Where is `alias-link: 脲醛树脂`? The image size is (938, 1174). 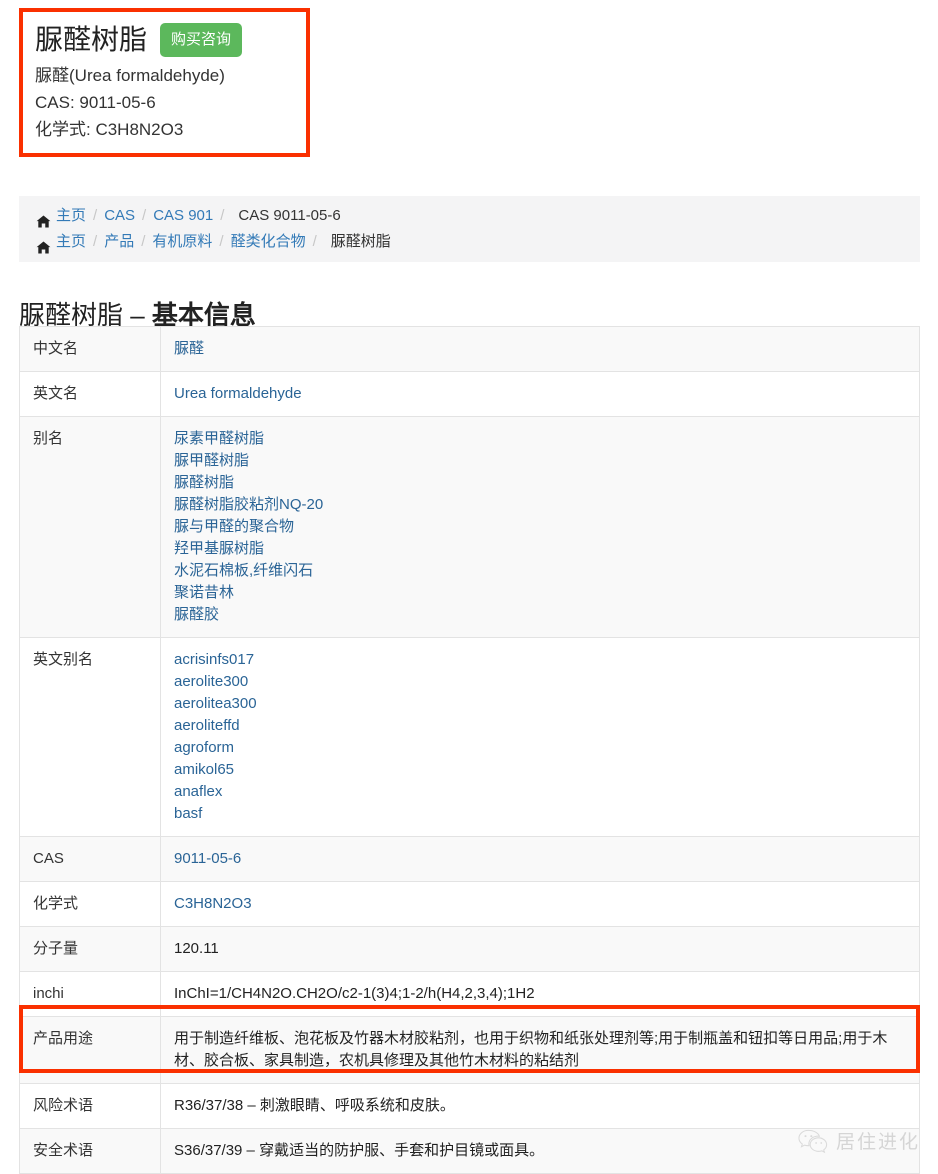
alias-link: 脲醛树脂 is located at coordinates (540, 483).